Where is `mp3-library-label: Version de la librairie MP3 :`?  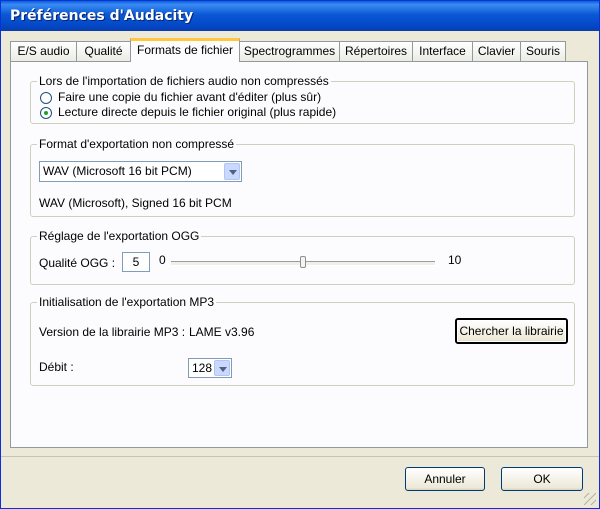 mp3-library-label: Version de la librairie MP3 : is located at coordinates (112, 332).